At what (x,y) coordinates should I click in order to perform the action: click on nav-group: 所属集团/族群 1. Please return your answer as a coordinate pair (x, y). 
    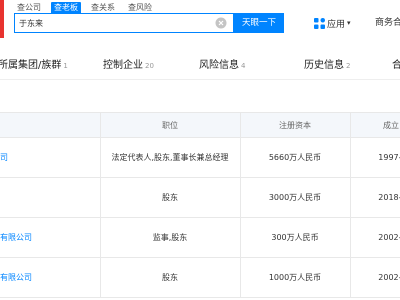
    Looking at the image, I should click on (34, 63).